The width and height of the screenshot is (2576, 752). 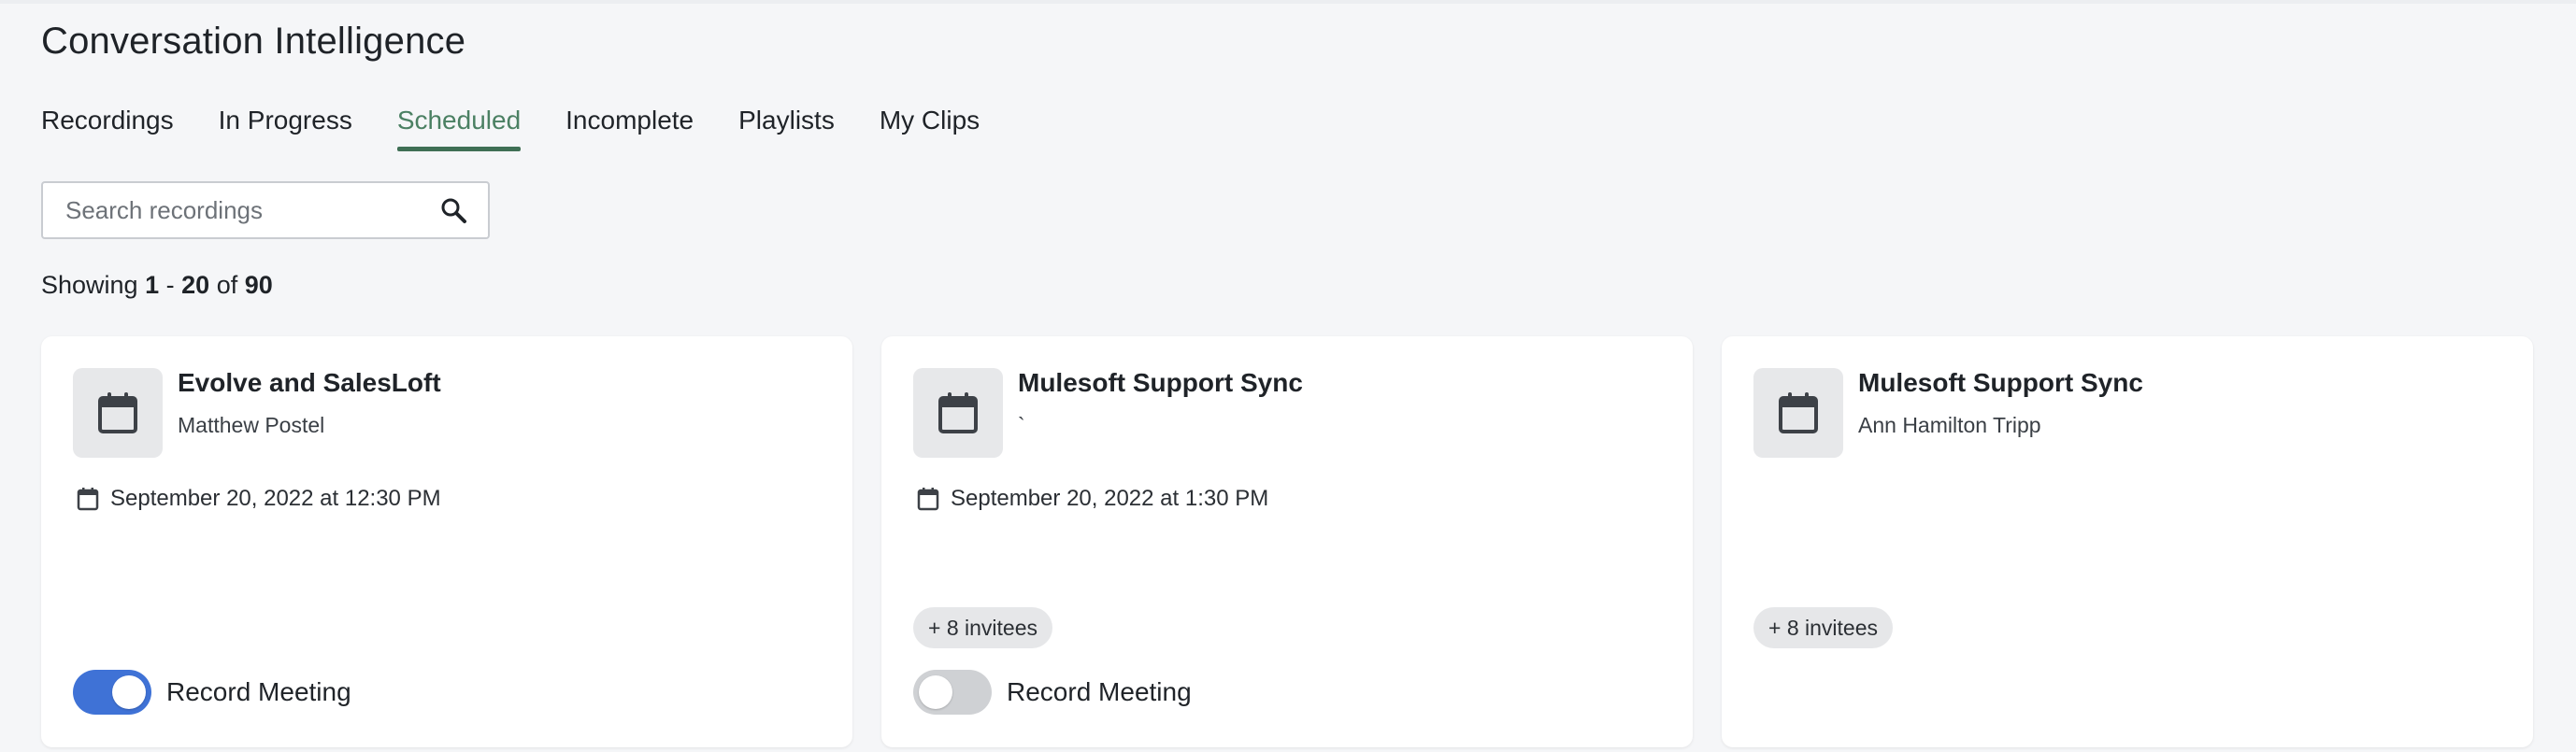 I want to click on top-border, so click(x=1288, y=2).